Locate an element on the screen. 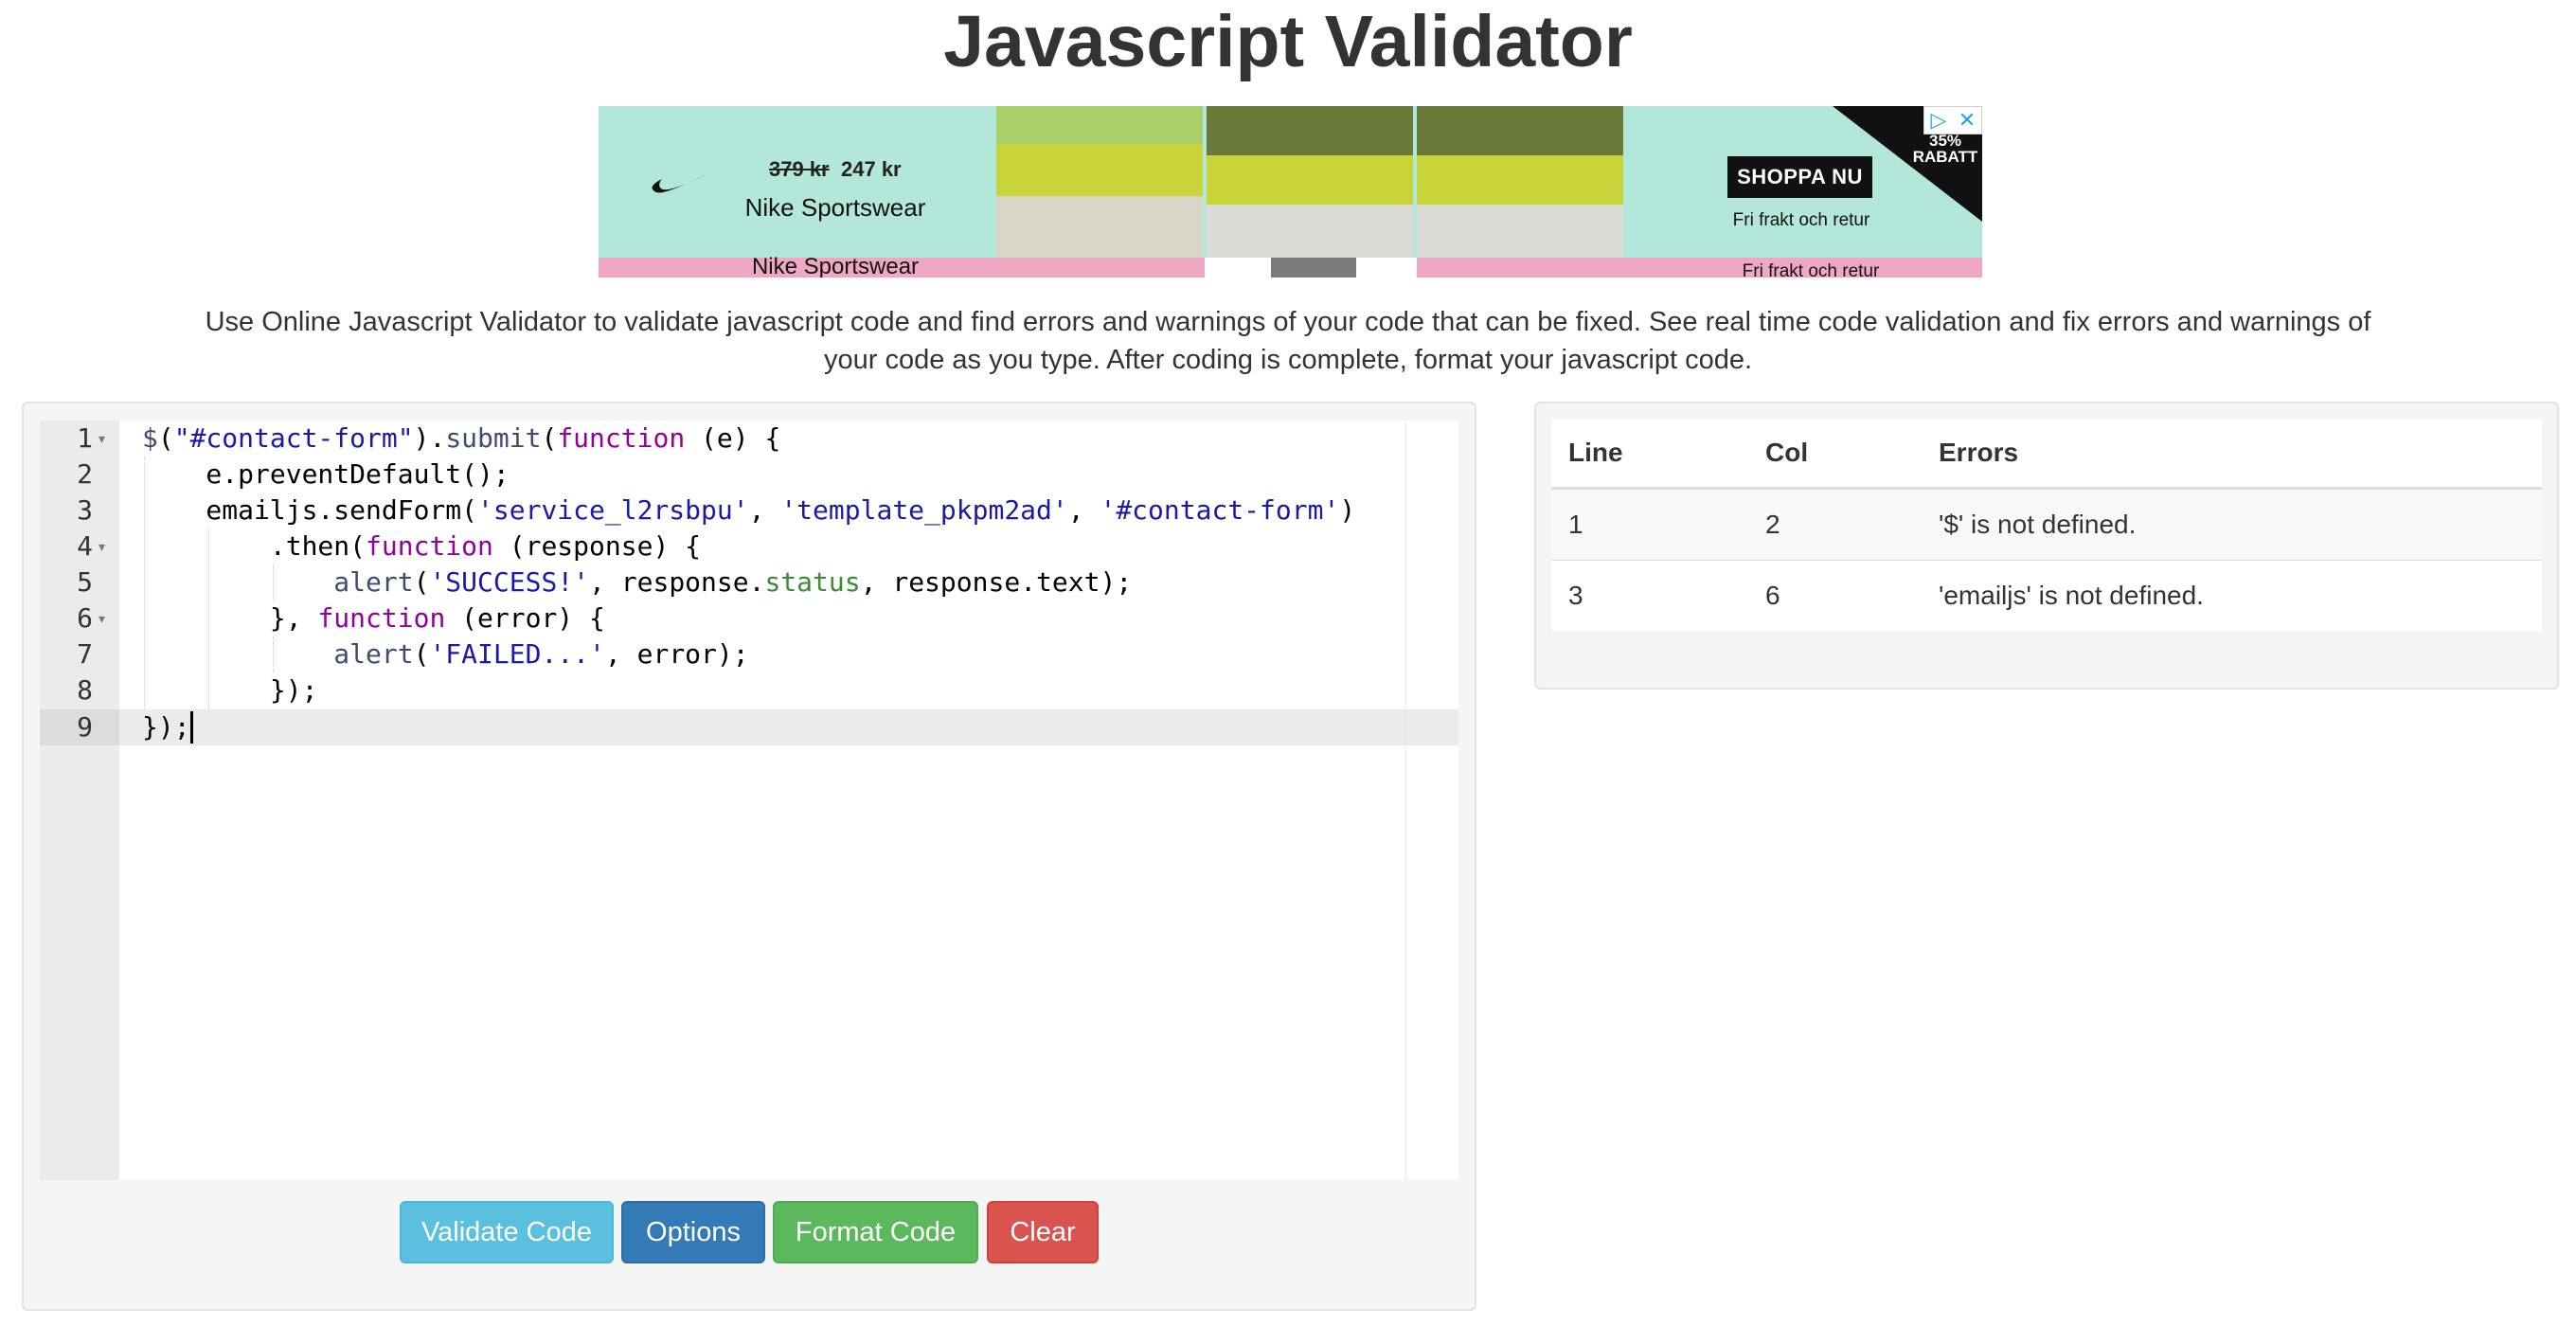 The height and width of the screenshot is (1326, 2576). code-line: e.preventDefault(); is located at coordinates (326, 474).